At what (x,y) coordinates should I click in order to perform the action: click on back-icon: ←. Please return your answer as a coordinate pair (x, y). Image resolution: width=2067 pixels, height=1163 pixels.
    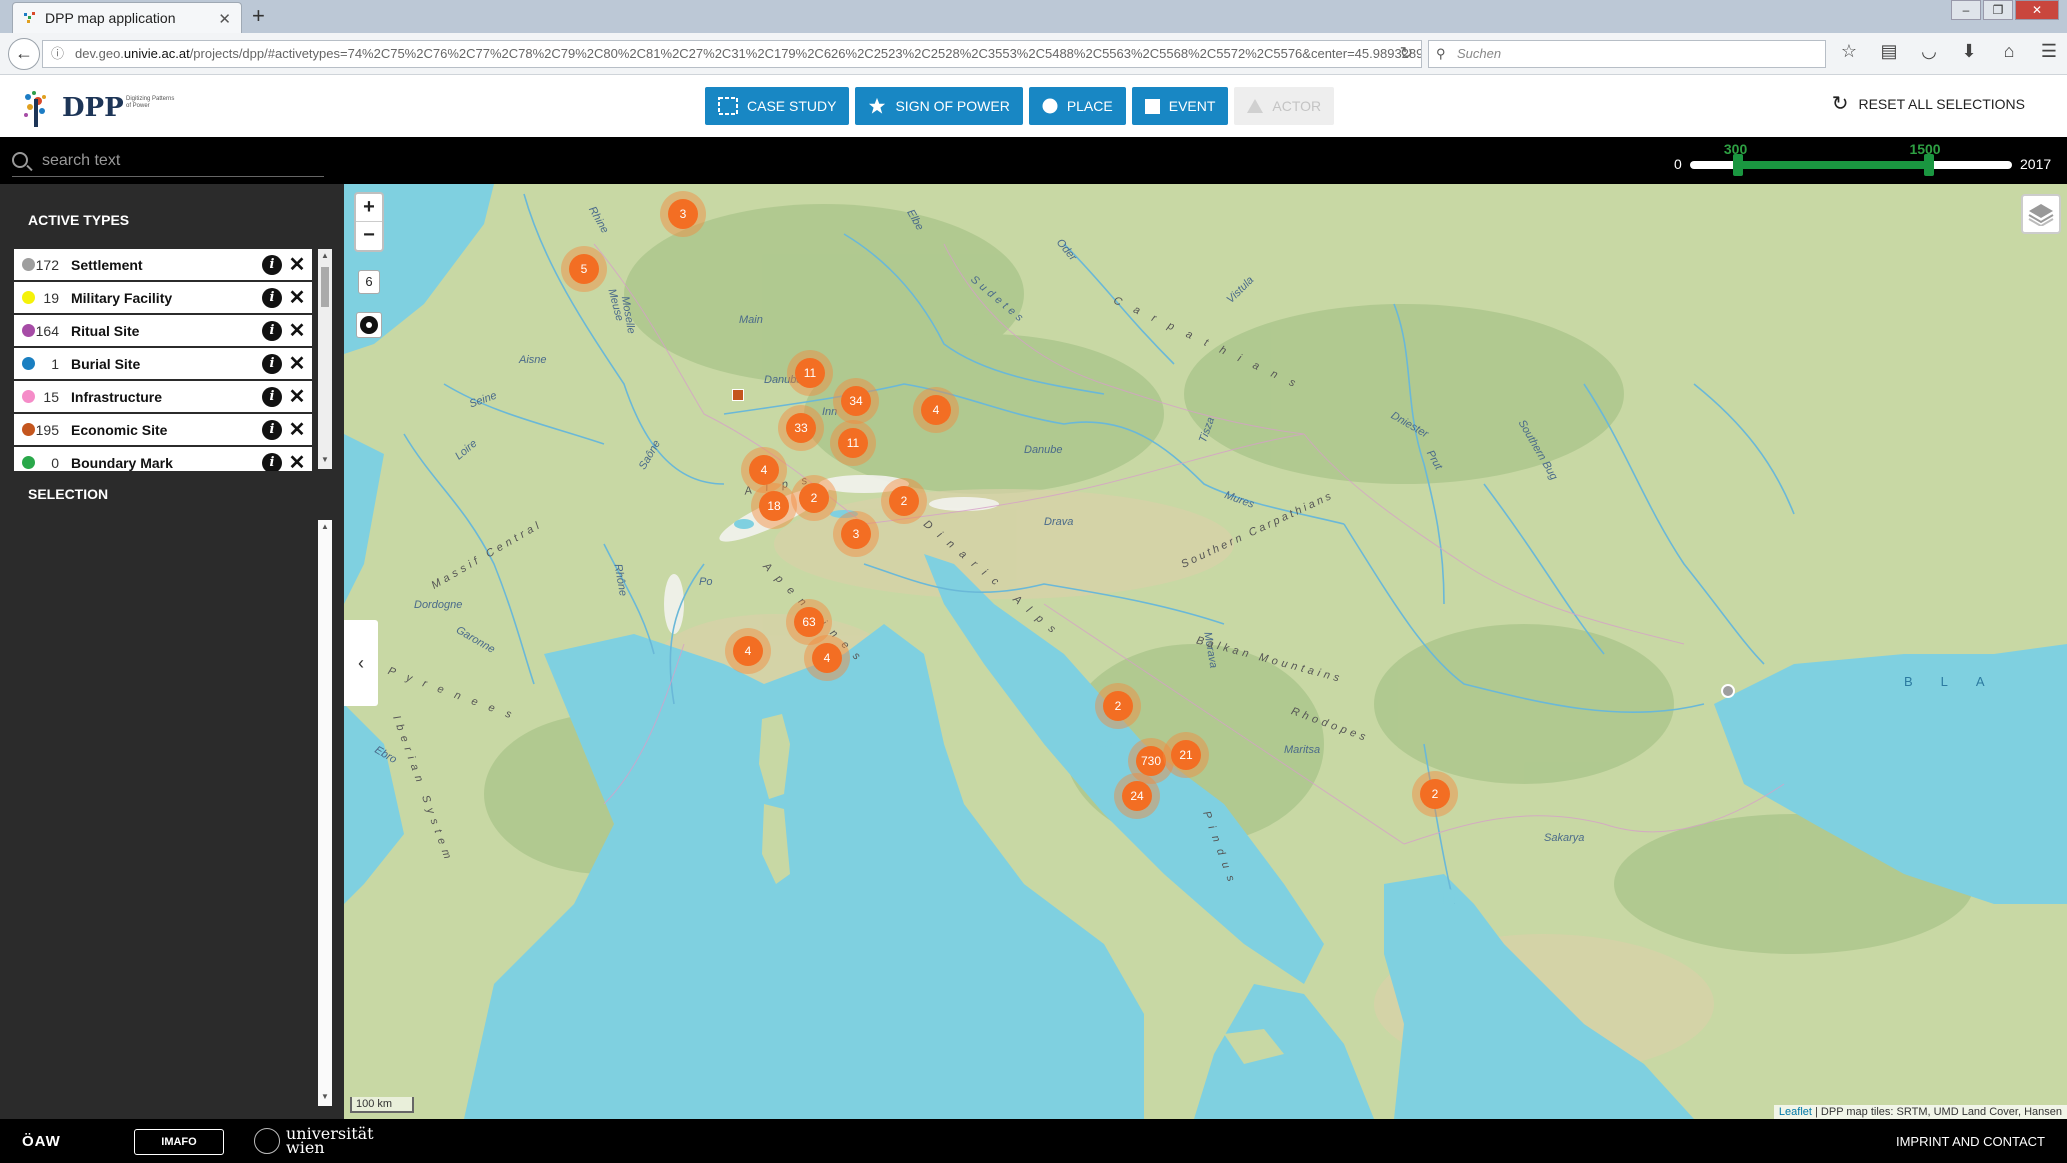
    Looking at the image, I should click on (24, 54).